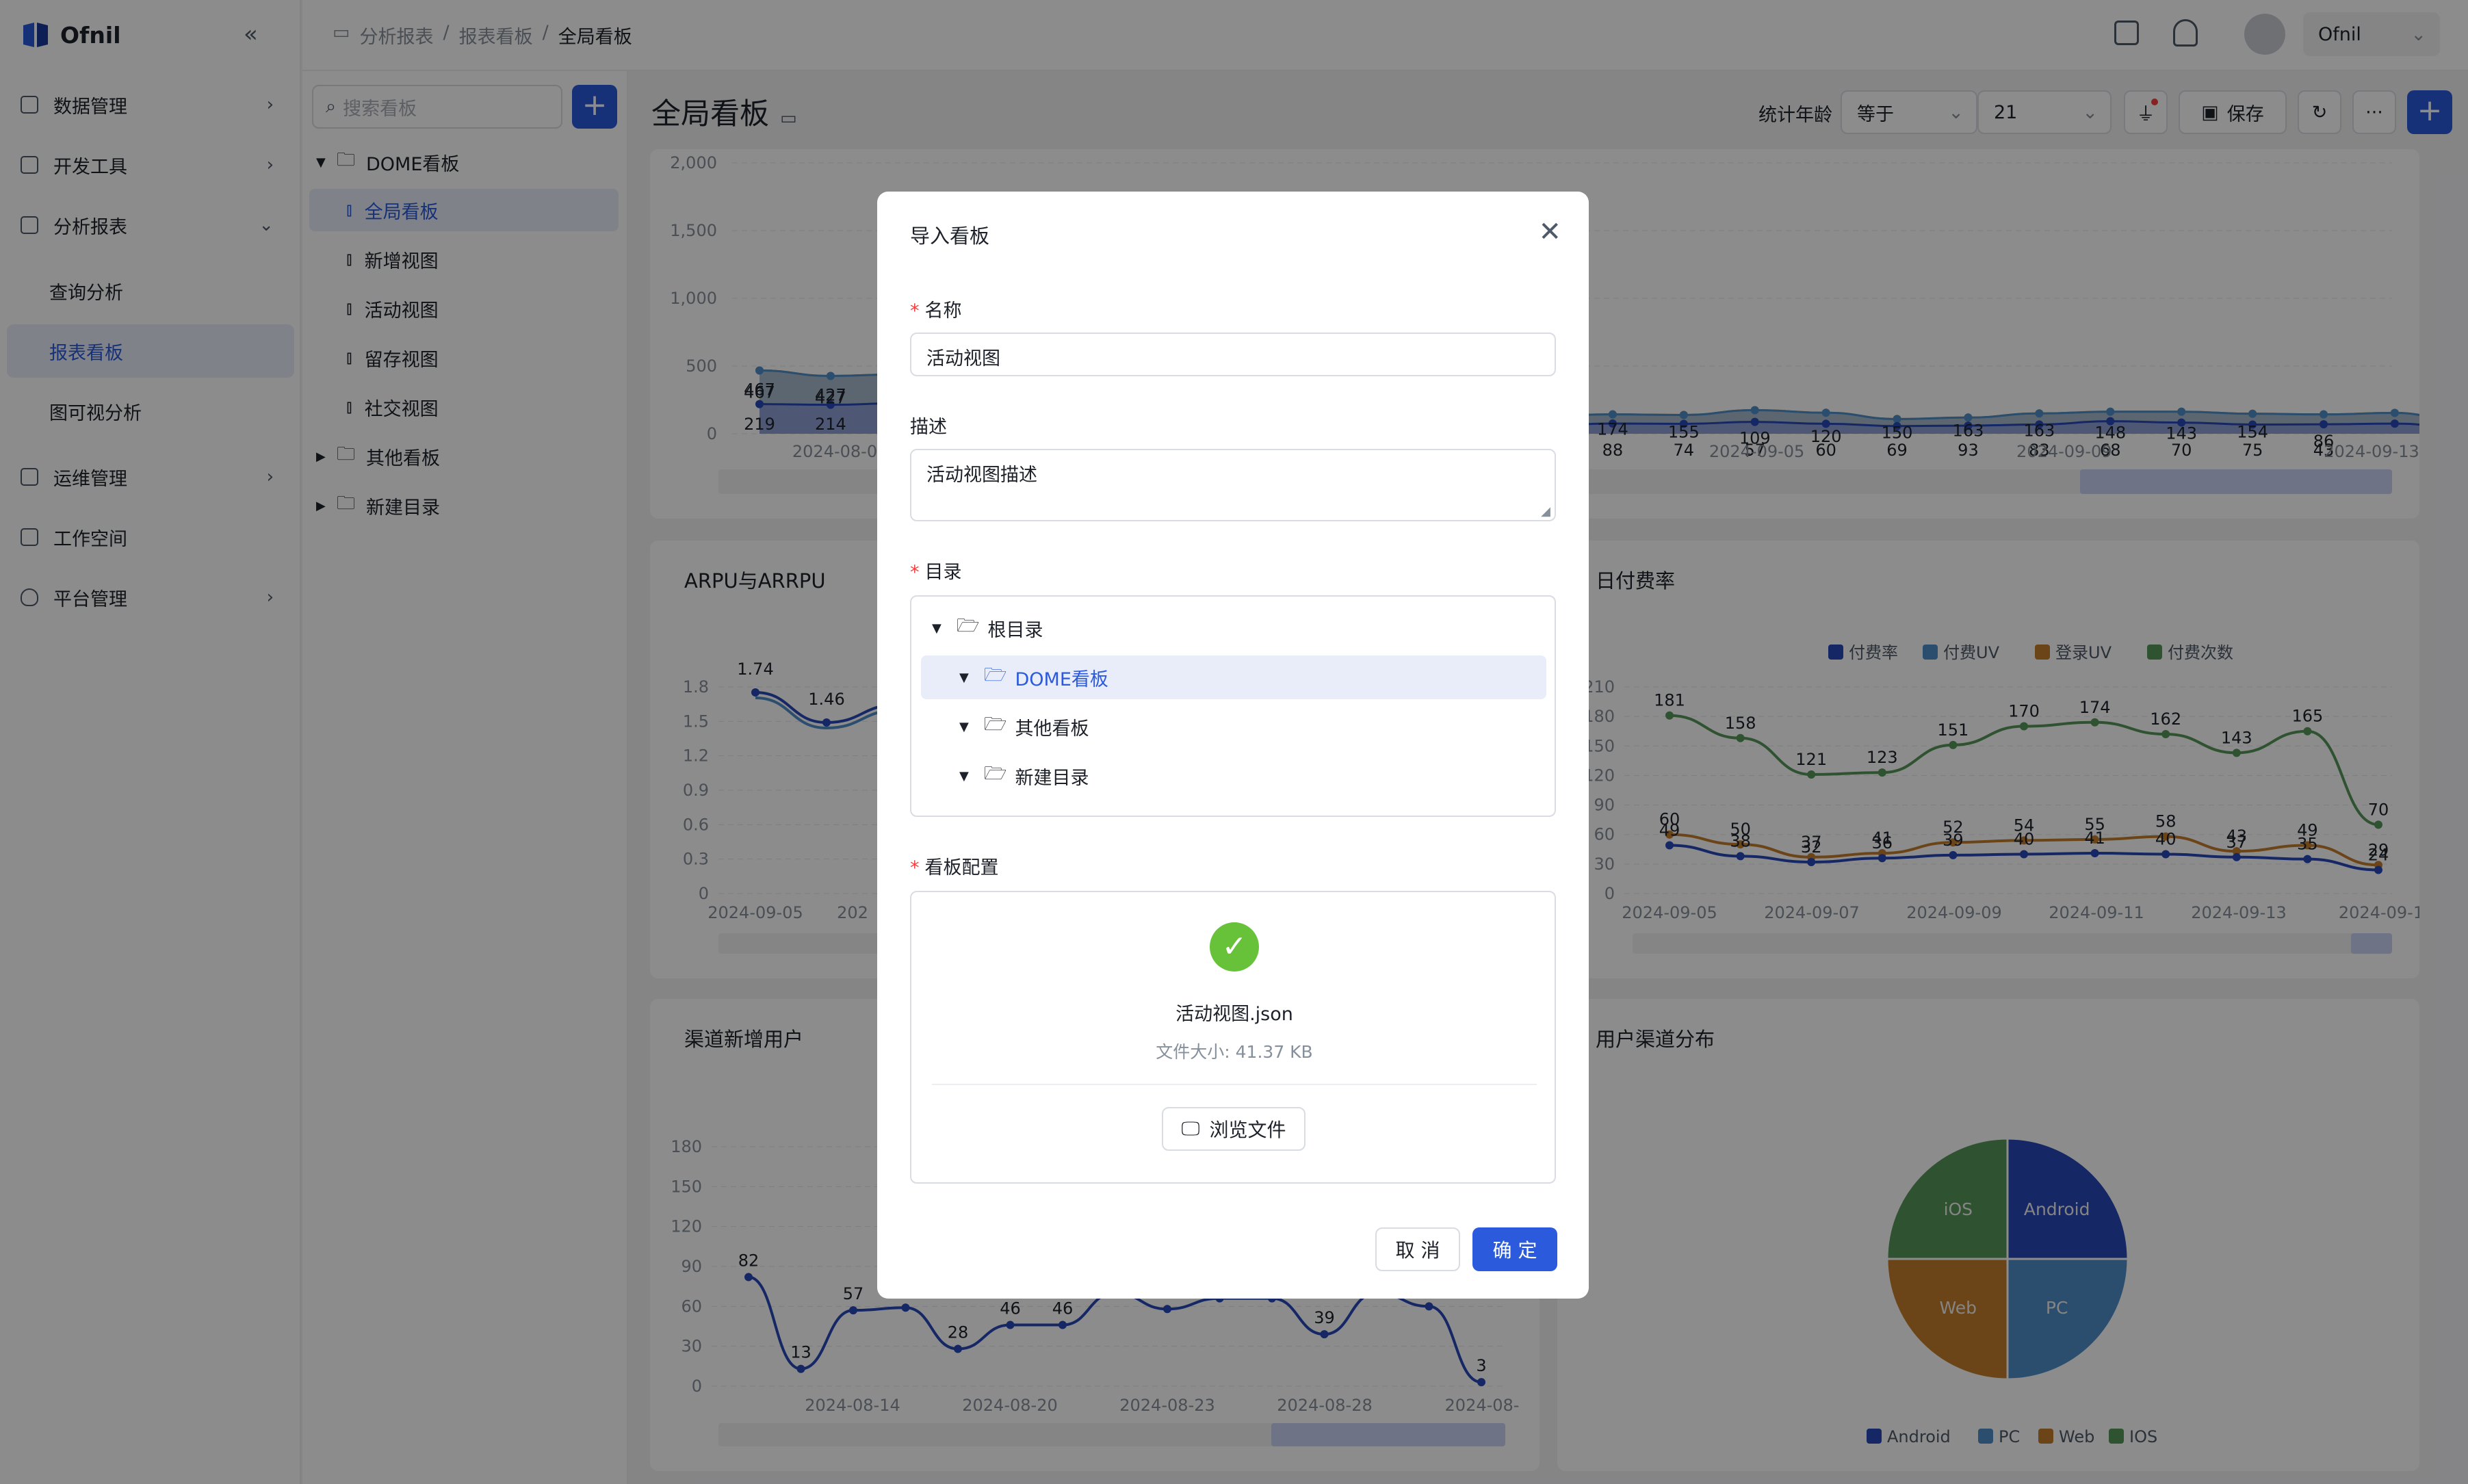 Image resolution: width=2468 pixels, height=1484 pixels. What do you see at coordinates (1234, 1084) in the screenshot?
I see `divider` at bounding box center [1234, 1084].